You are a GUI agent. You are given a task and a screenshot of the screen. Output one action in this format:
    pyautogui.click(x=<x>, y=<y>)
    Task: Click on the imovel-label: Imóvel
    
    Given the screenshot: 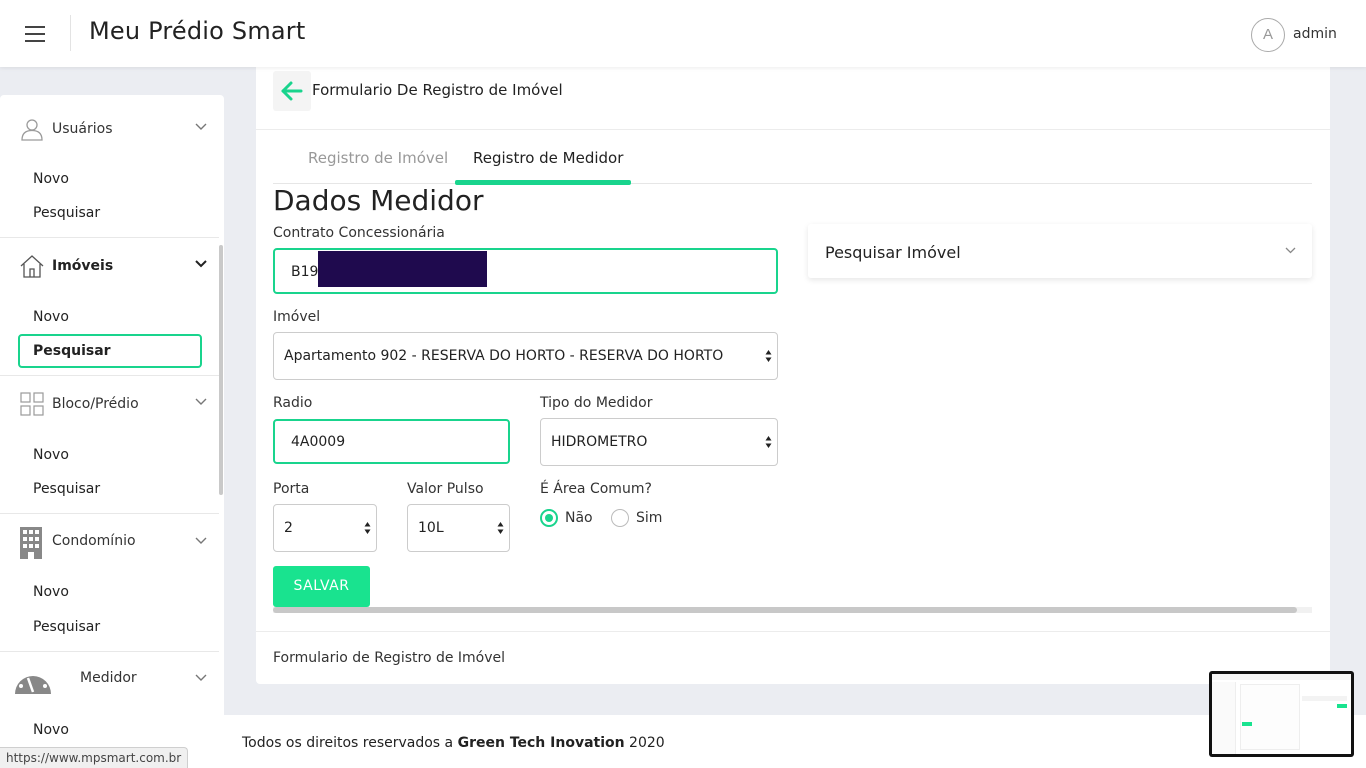 What is the action you would take?
    pyautogui.click(x=297, y=317)
    